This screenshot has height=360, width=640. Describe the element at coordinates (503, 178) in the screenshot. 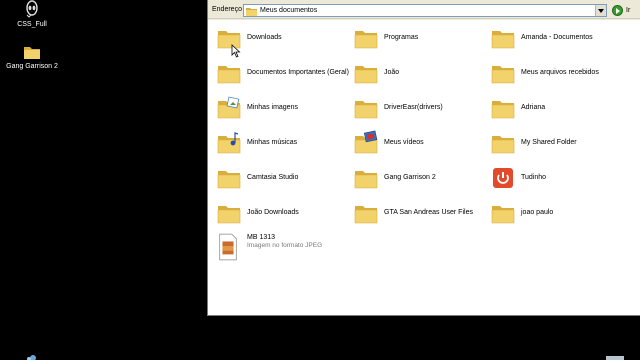

I see `power-app-icon` at that location.